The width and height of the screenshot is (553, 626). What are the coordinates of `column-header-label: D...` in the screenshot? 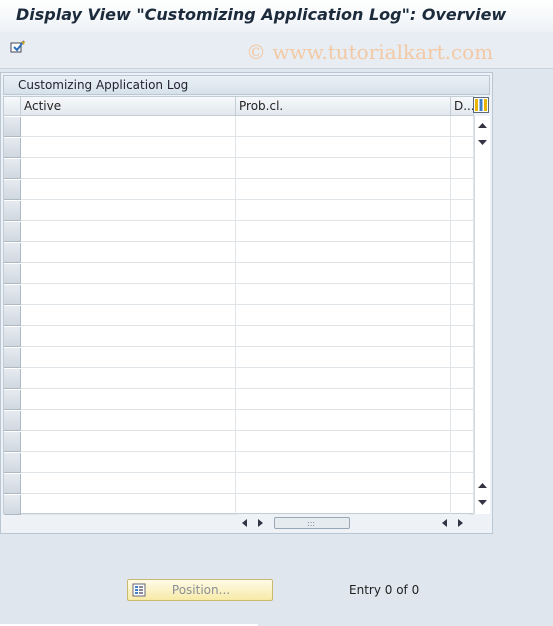 It's located at (464, 106).